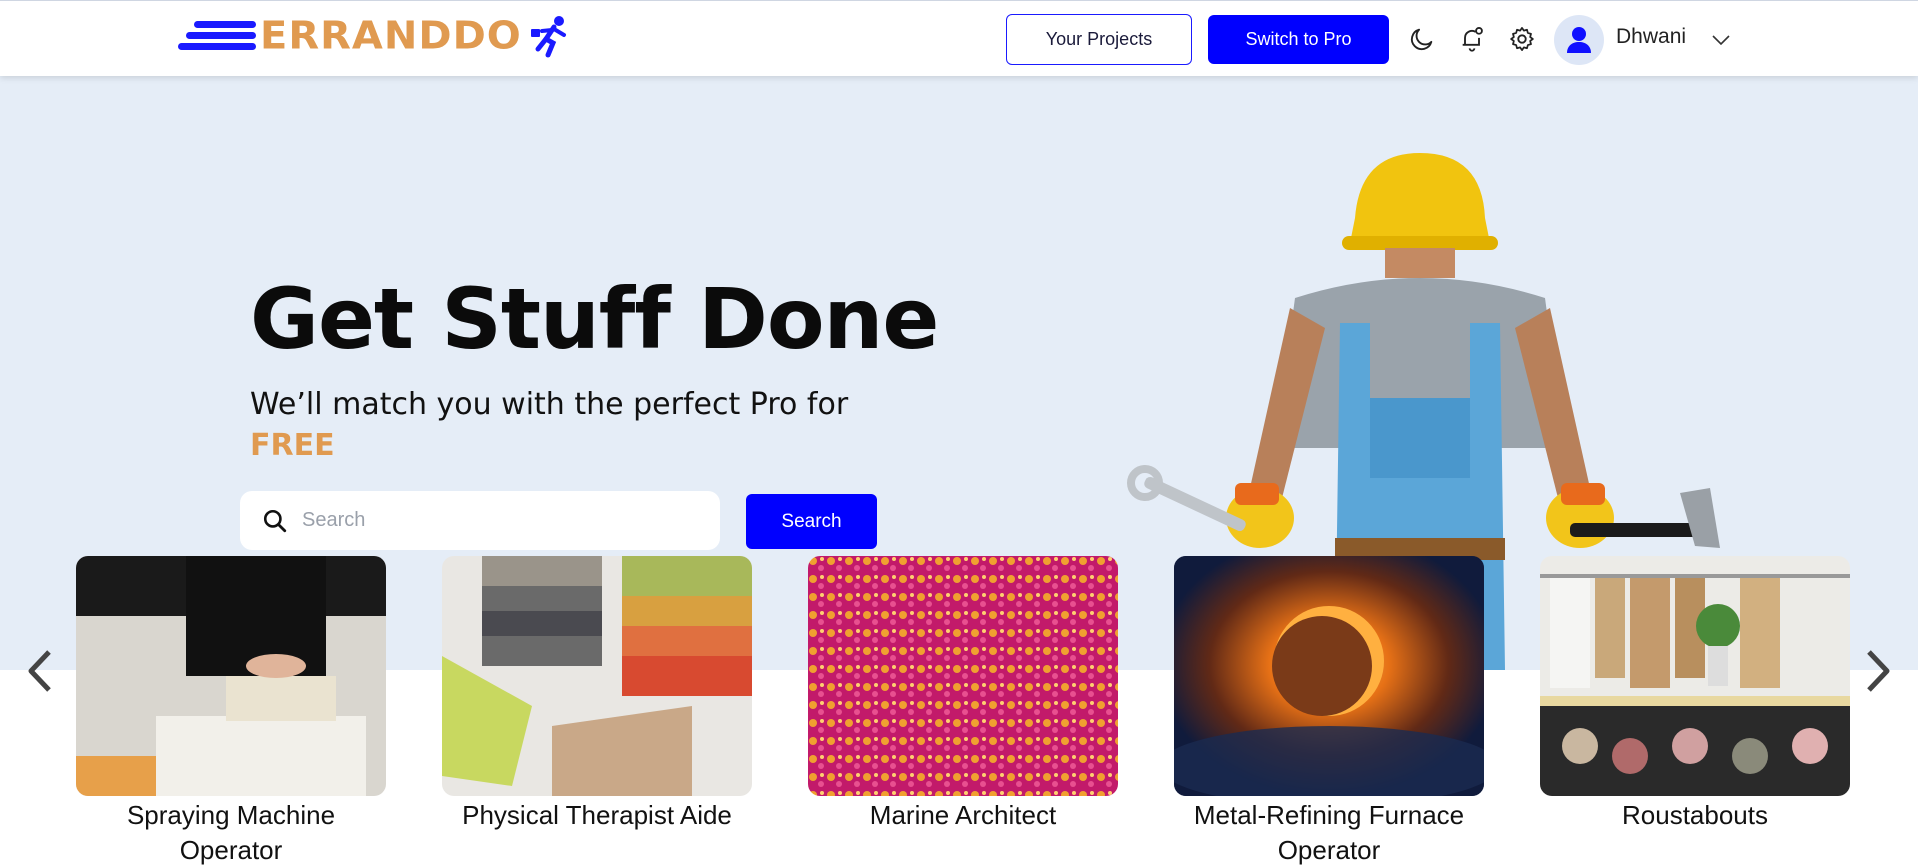 This screenshot has height=865, width=1918. I want to click on search-button: Search, so click(811, 521).